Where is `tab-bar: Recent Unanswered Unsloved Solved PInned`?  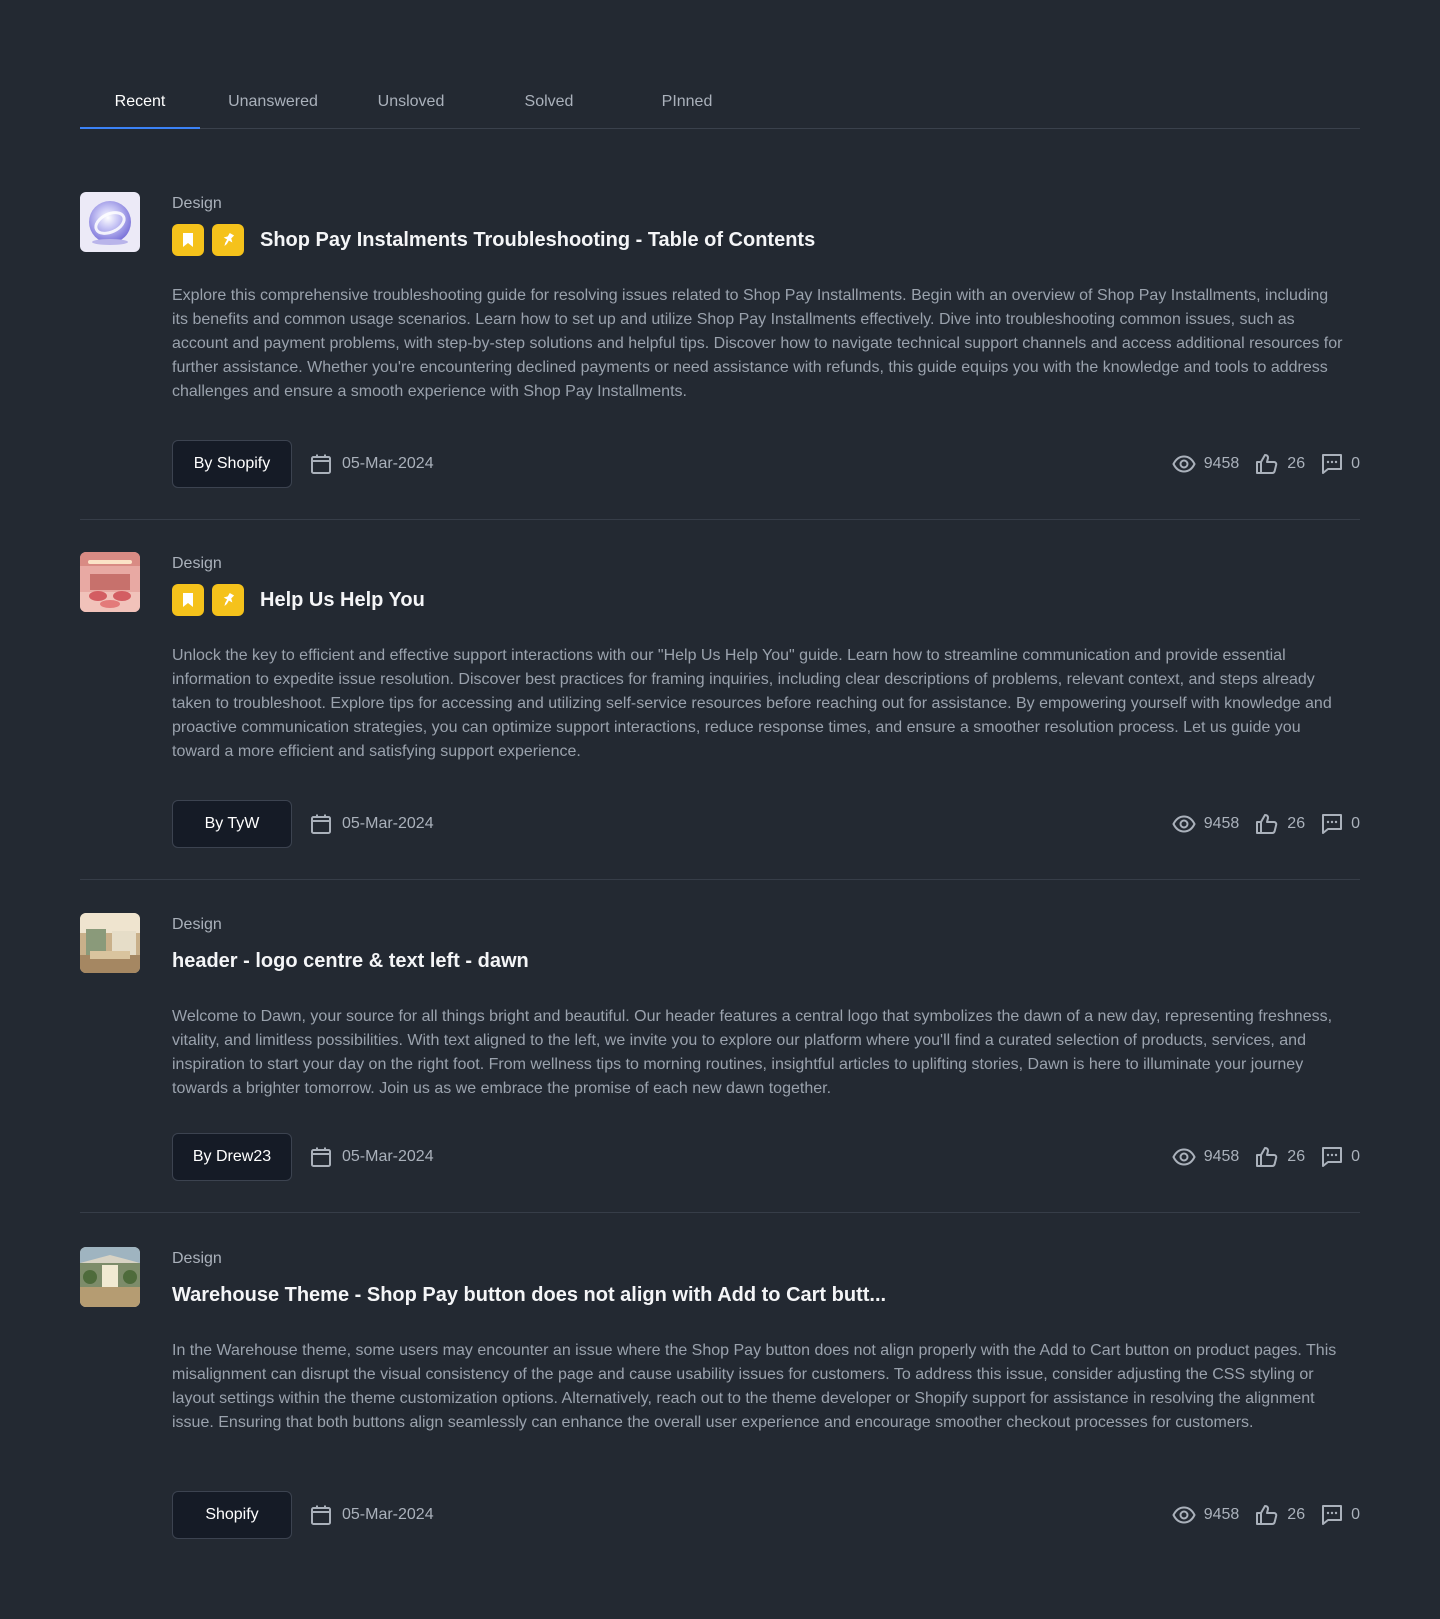
tab-bar: Recent Unanswered Unsloved Solved PInned is located at coordinates (720, 104).